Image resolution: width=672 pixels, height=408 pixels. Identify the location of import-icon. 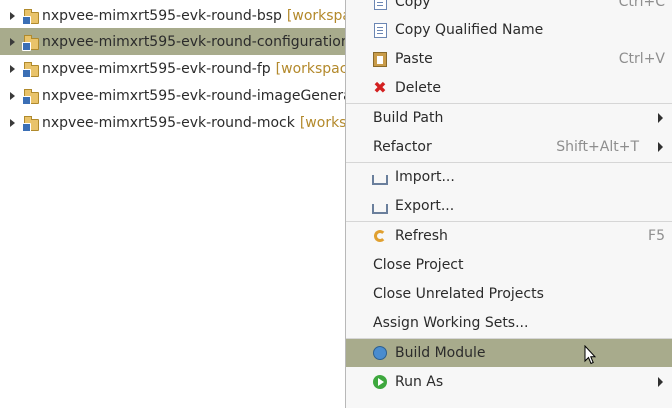
(380, 177).